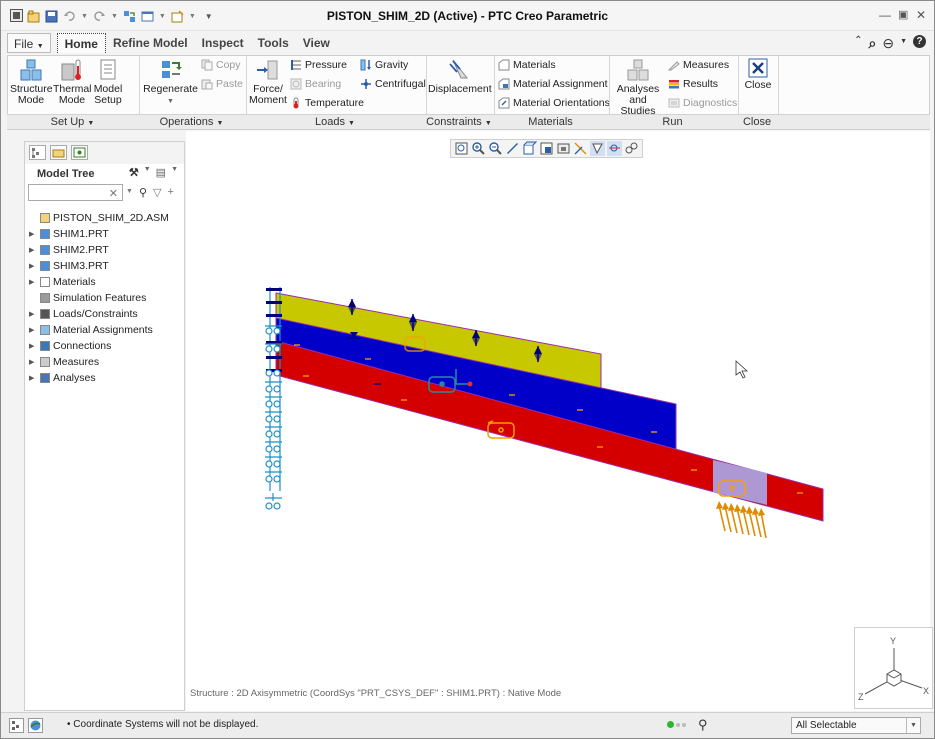  Describe the element at coordinates (702, 103) in the screenshot. I see `diagnostics-button: Diagnostics` at that location.